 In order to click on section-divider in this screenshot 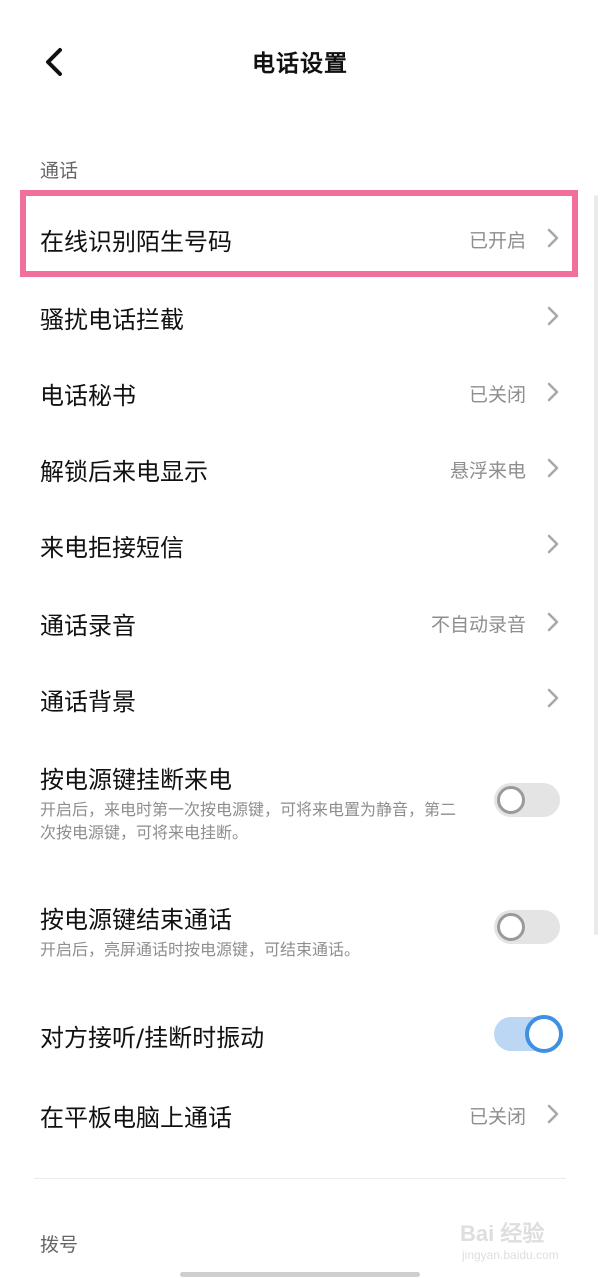, I will do `click(300, 1178)`.